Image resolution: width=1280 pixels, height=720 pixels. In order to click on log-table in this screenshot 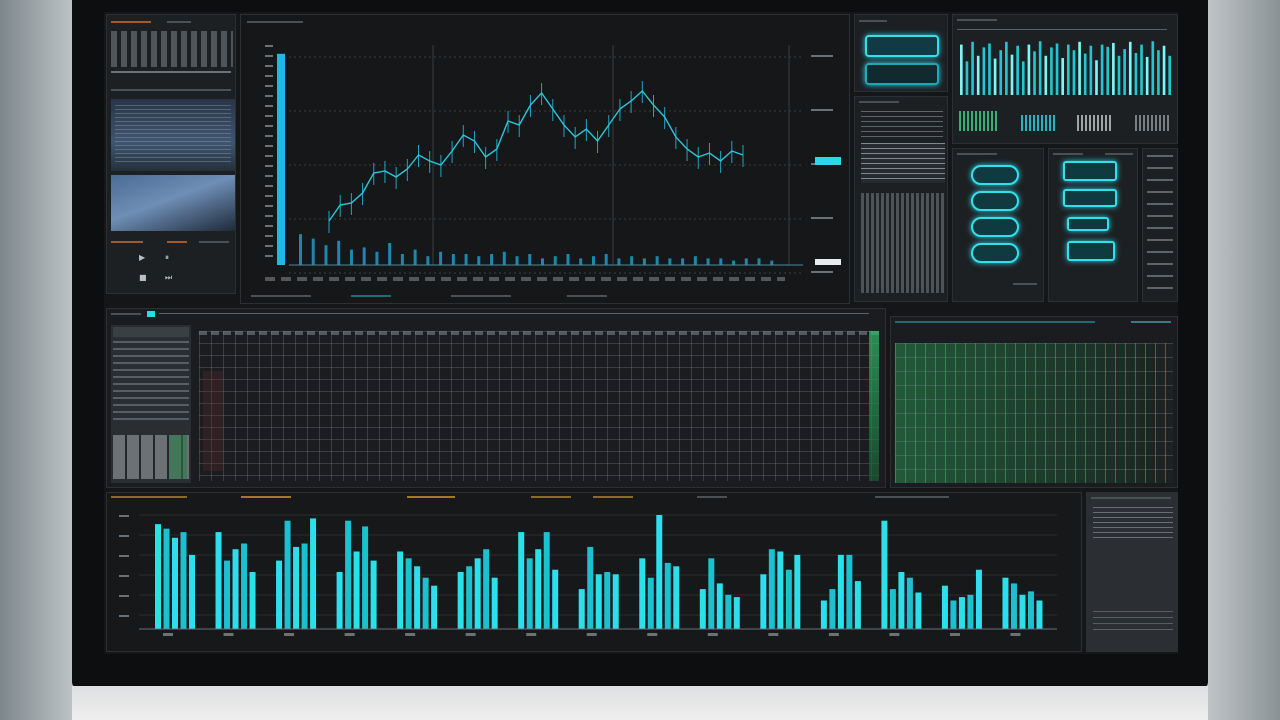, I will do `click(903, 243)`.